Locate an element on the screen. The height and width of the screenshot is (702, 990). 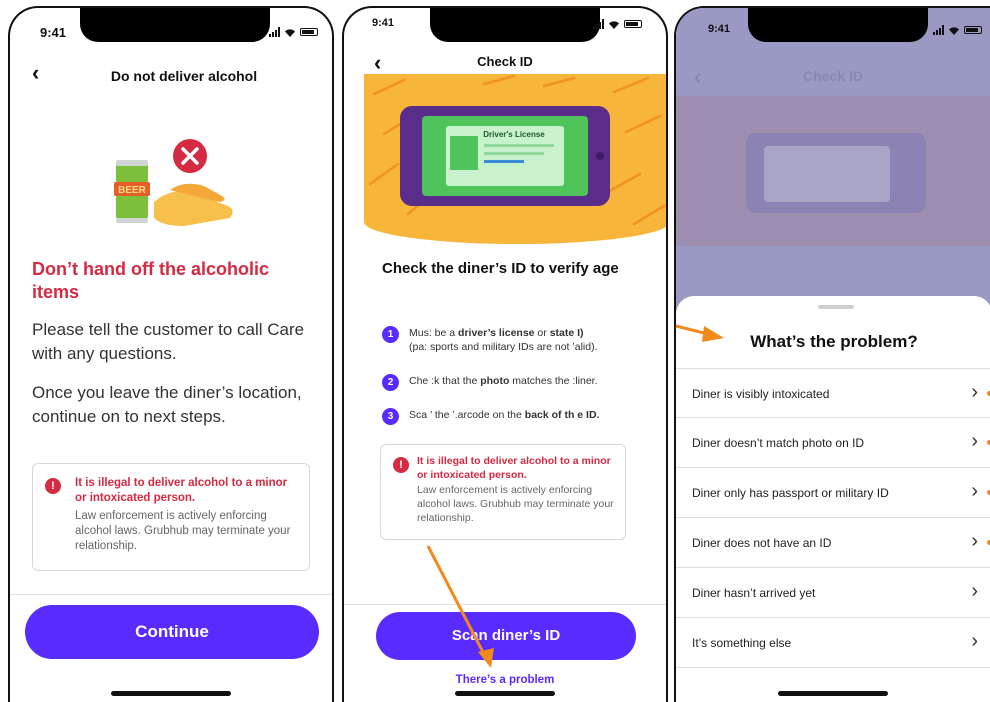
problem-option: Diner only has passport or military ID › is located at coordinates (833, 493).